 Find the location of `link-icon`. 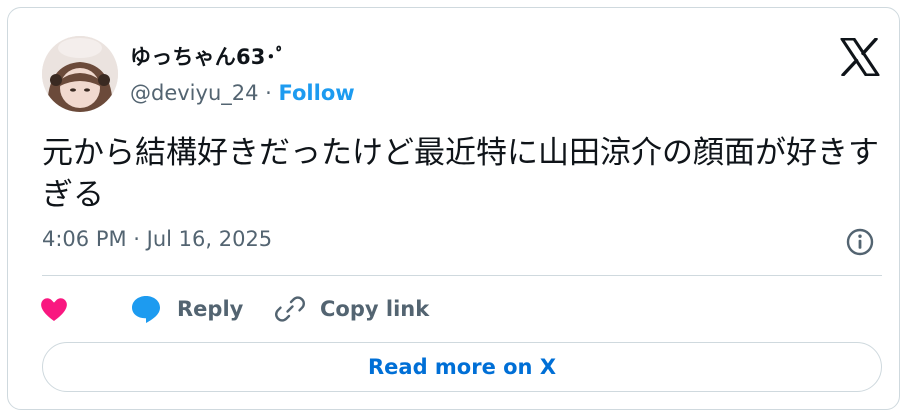

link-icon is located at coordinates (290, 309).